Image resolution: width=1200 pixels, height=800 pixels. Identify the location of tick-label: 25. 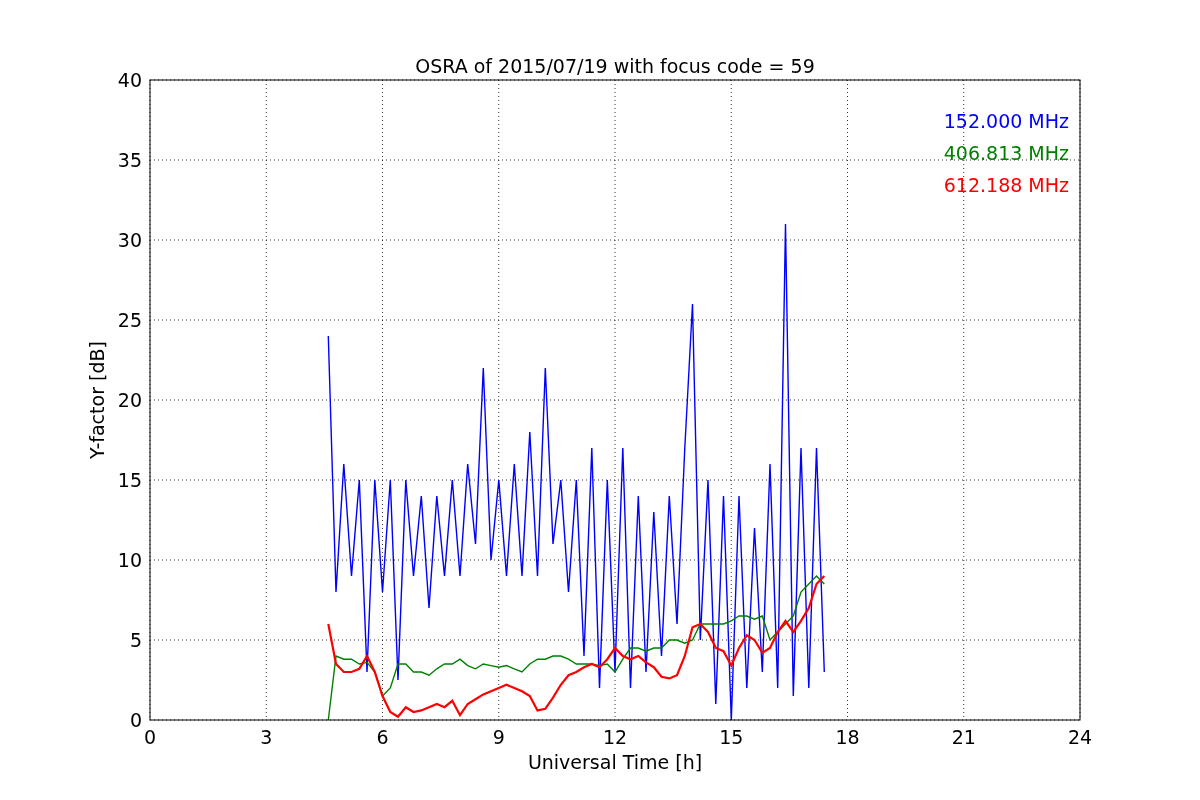
(129, 320).